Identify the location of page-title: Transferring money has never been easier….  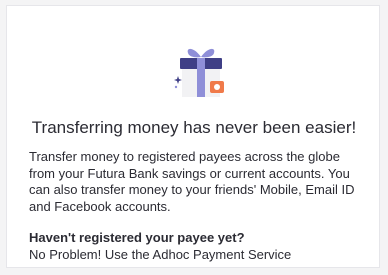
(194, 127).